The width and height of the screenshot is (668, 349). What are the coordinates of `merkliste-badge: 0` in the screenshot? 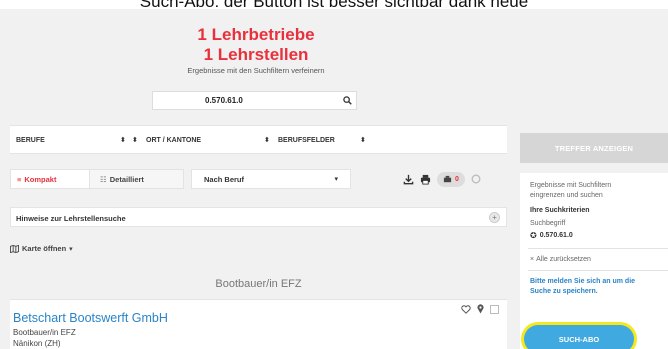 It's located at (451, 179).